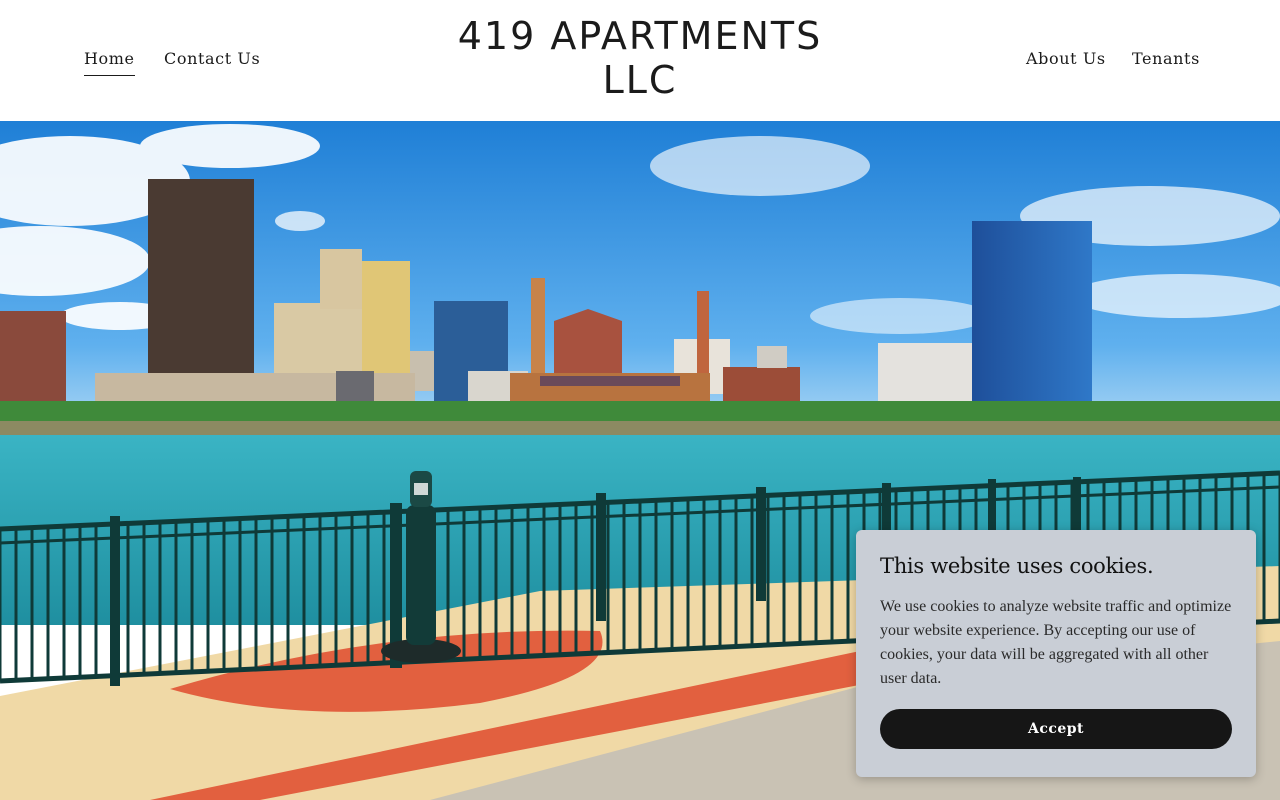 The image size is (1280, 800). I want to click on site-title-line-1: 419 APARTMENTS, so click(640, 36).